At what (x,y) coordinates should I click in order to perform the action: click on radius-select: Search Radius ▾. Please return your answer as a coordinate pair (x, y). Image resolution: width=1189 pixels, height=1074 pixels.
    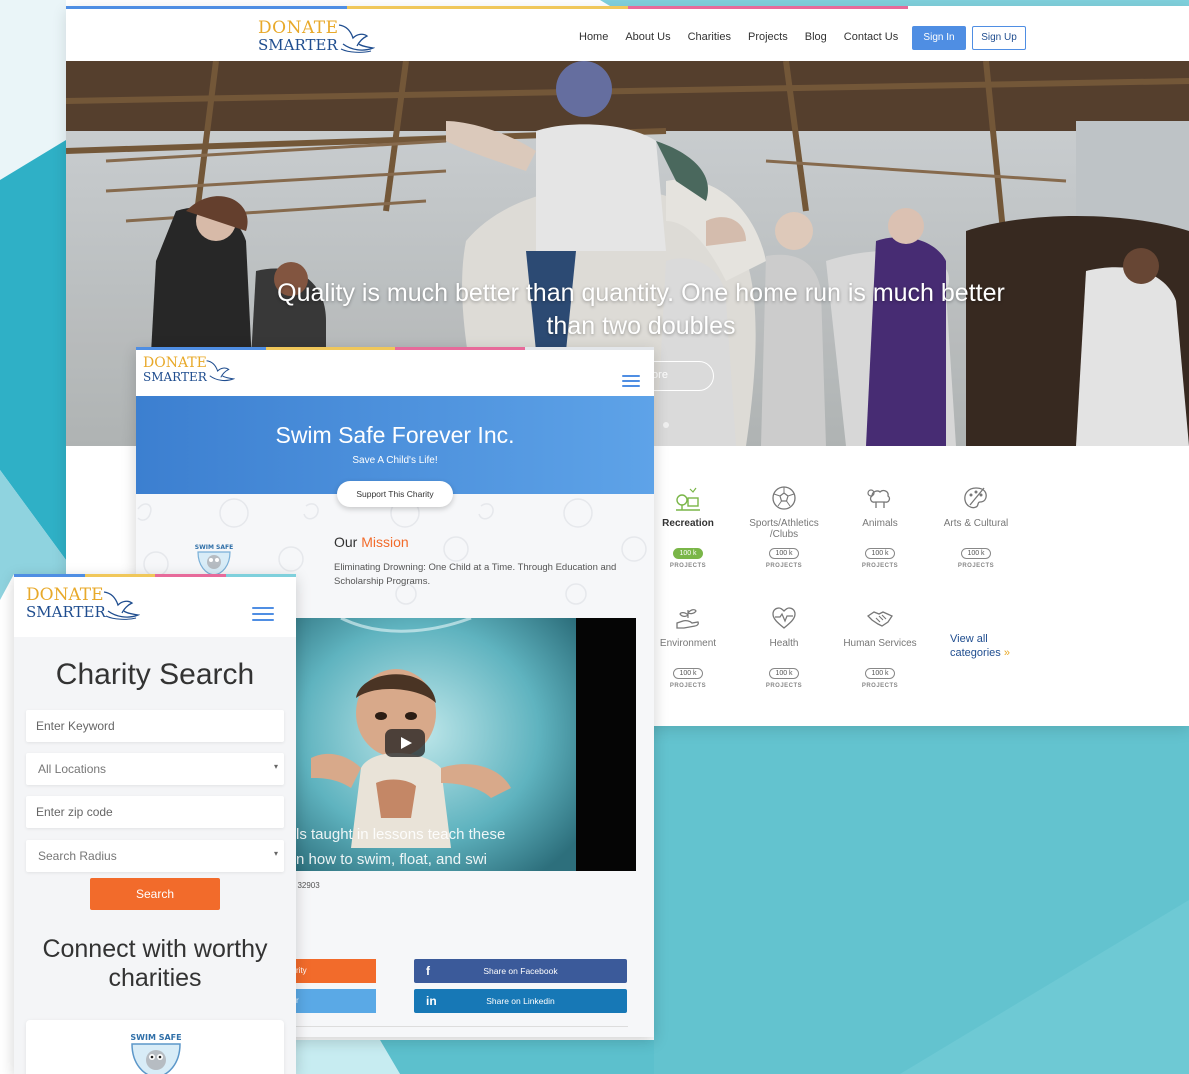
    Looking at the image, I should click on (155, 856).